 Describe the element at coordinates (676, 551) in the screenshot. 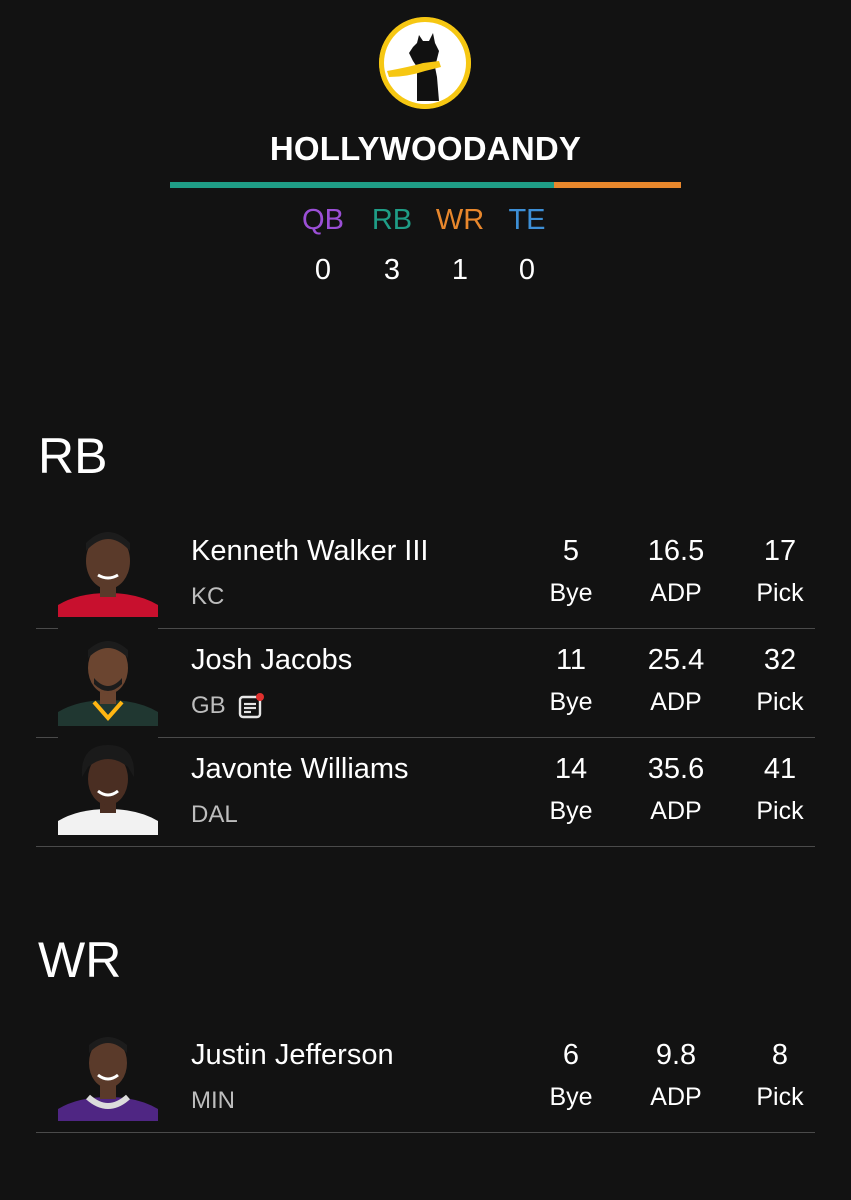

I see `adp-value: 16.5` at that location.